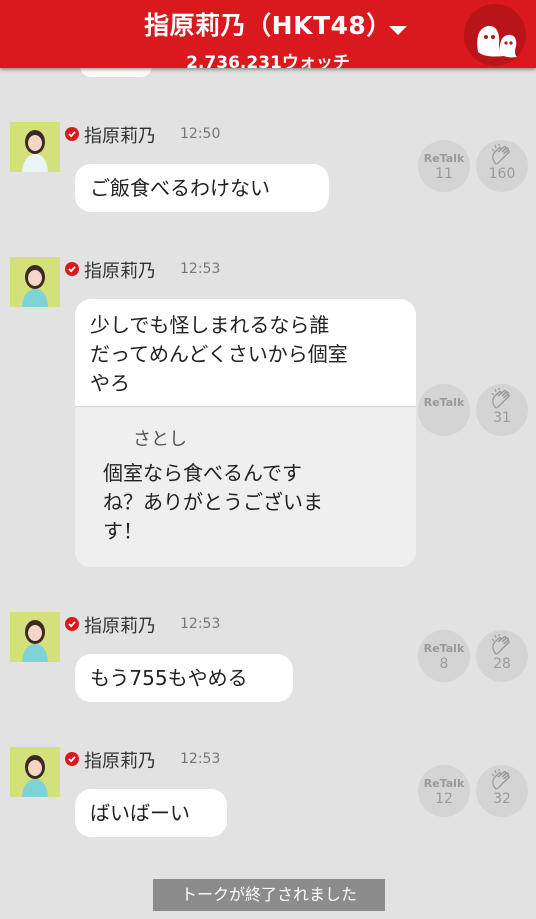 This screenshot has width=536, height=919. I want to click on message-text: ばいばーい, so click(140, 813).